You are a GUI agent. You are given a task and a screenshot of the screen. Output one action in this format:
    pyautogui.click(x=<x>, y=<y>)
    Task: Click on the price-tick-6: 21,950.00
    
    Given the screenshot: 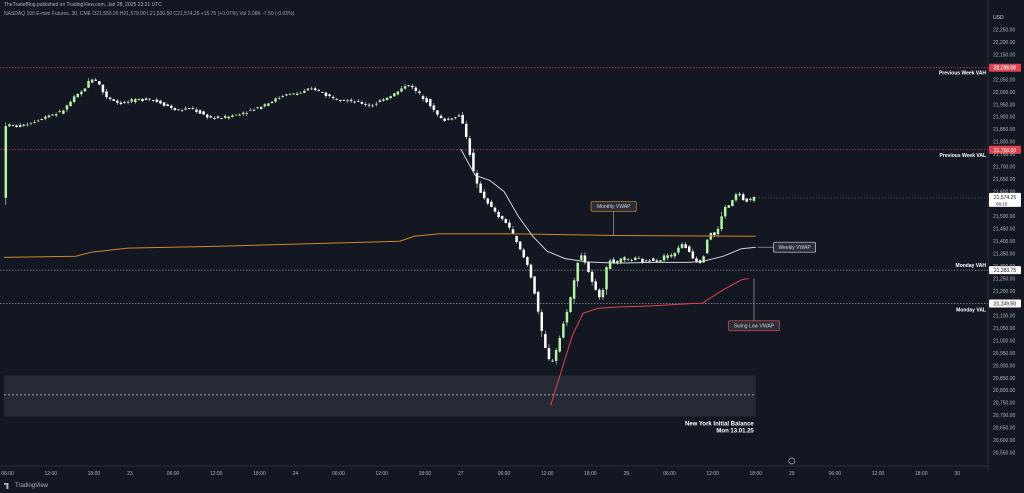 What is the action you would take?
    pyautogui.click(x=1004, y=105)
    